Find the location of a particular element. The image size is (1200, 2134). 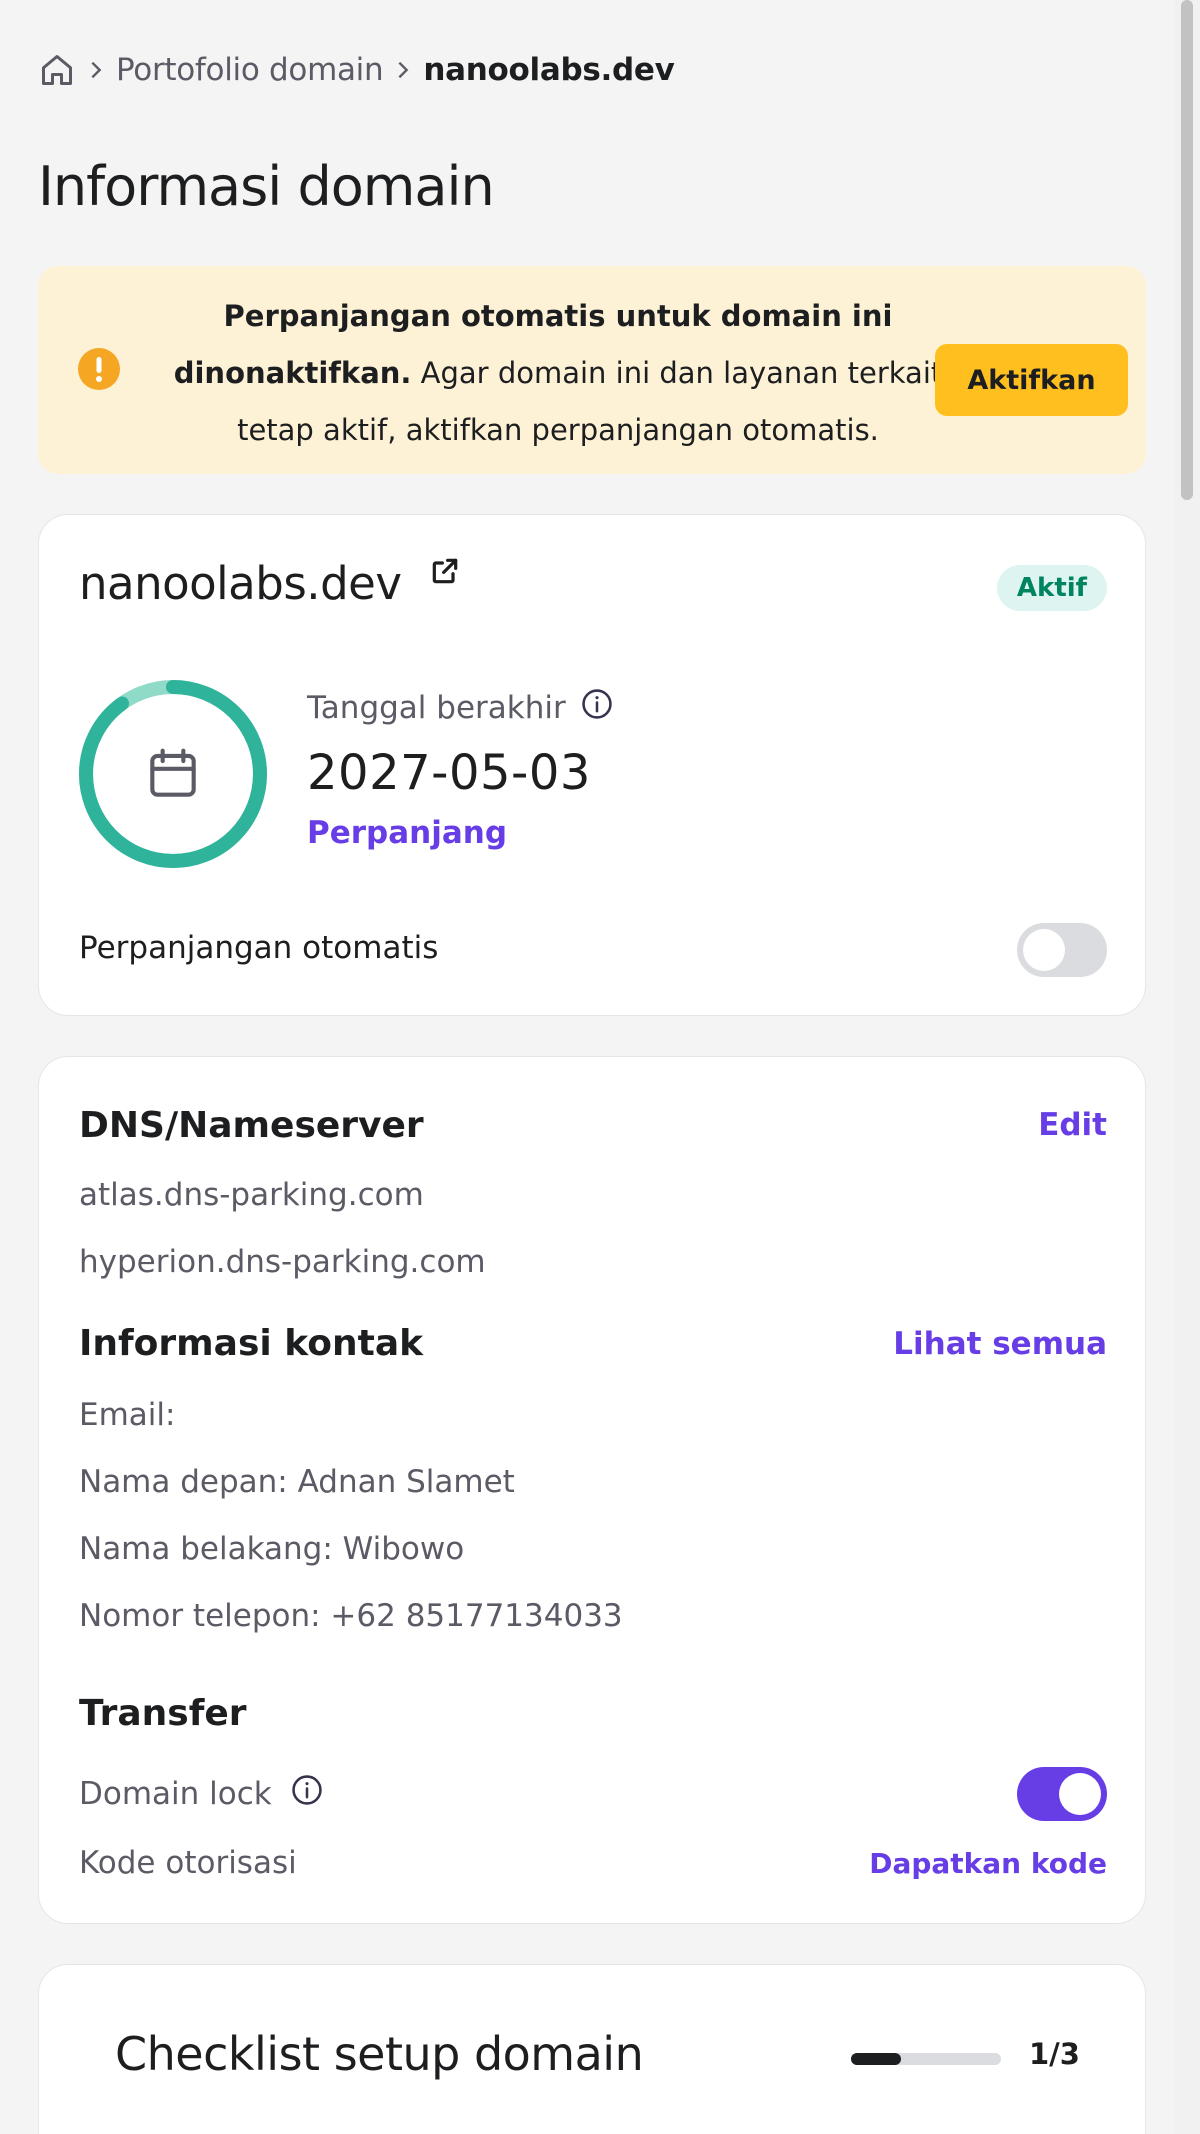

activate-auto-renew-button: Aktifkan is located at coordinates (1031, 380).